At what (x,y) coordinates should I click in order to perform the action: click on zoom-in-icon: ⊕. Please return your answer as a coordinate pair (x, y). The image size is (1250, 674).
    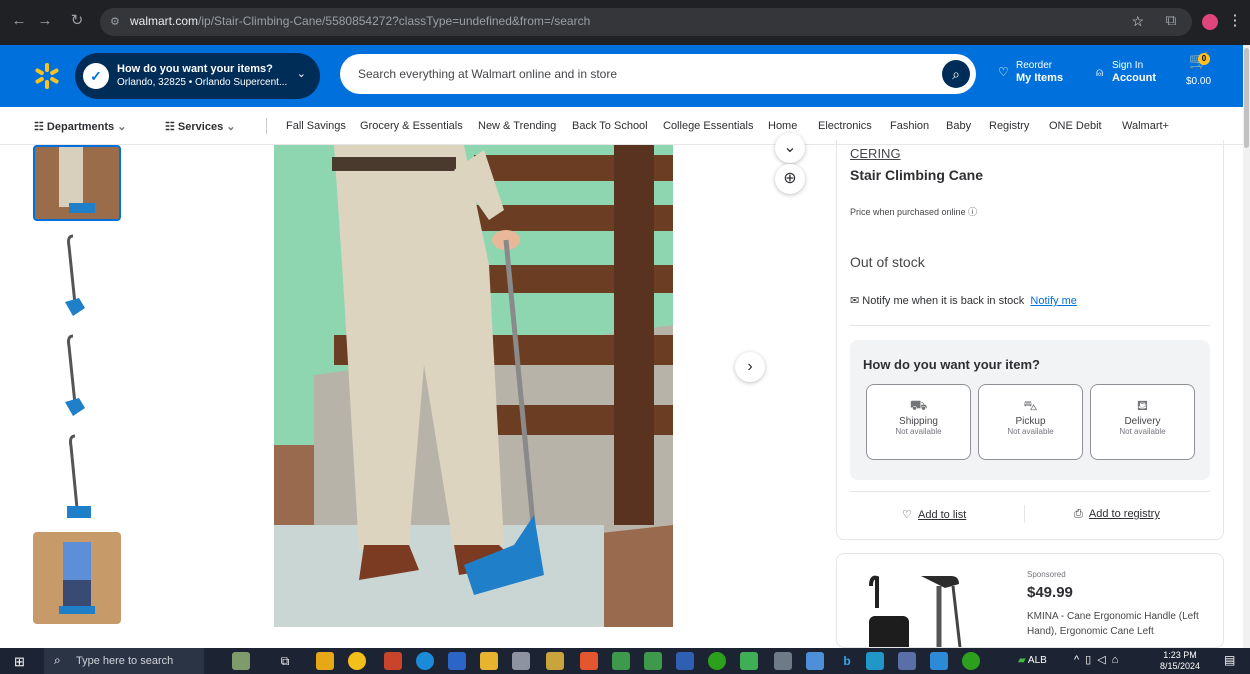
    Looking at the image, I should click on (790, 179).